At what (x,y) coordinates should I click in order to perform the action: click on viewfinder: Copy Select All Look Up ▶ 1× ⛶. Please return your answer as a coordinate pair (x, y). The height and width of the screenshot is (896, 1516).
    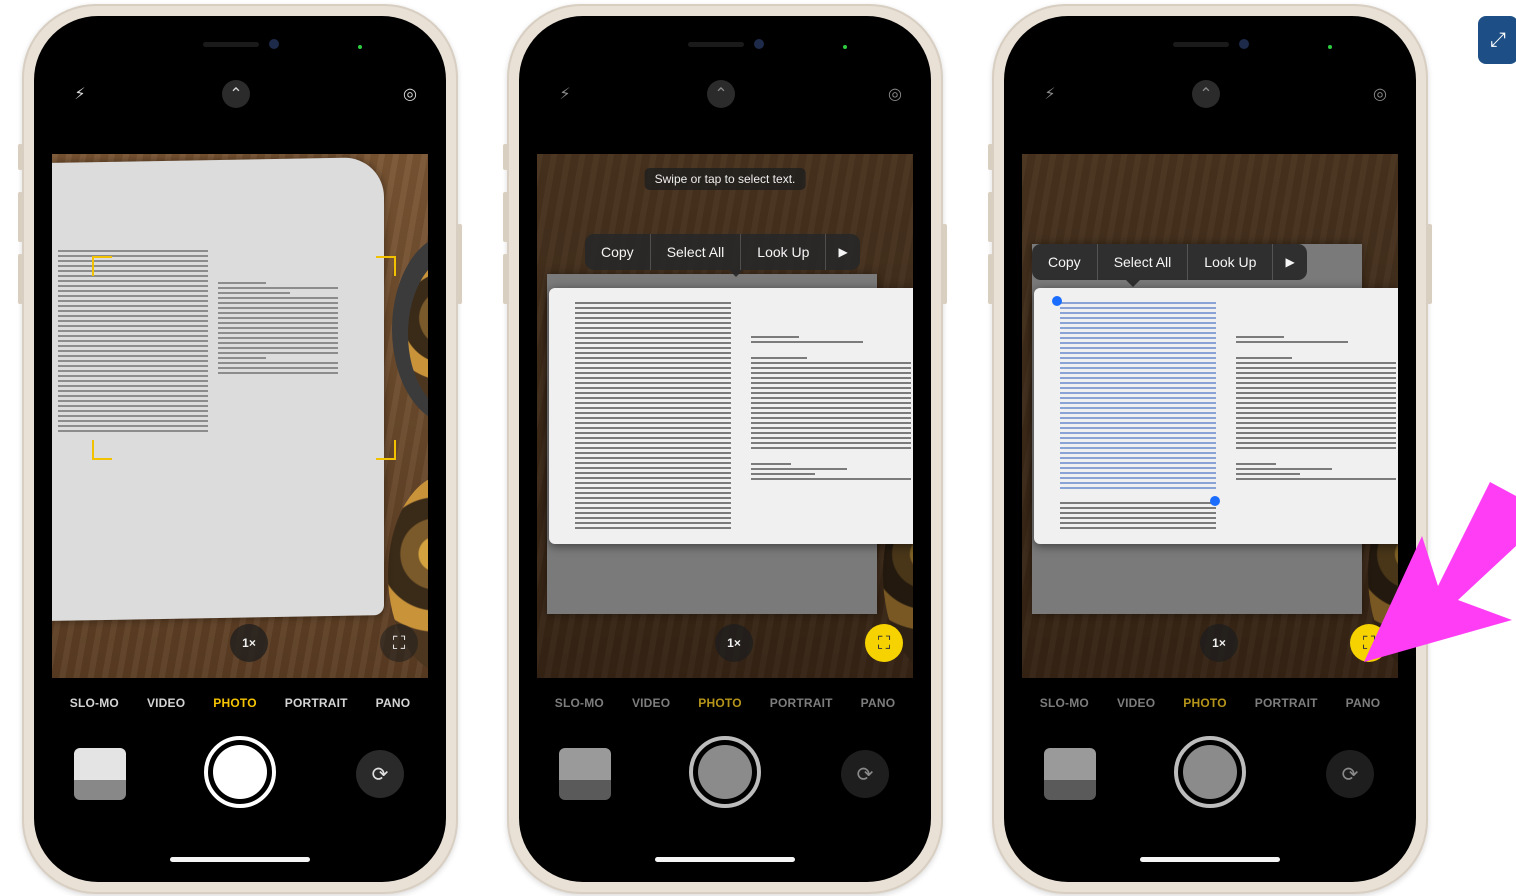
    Looking at the image, I should click on (1210, 416).